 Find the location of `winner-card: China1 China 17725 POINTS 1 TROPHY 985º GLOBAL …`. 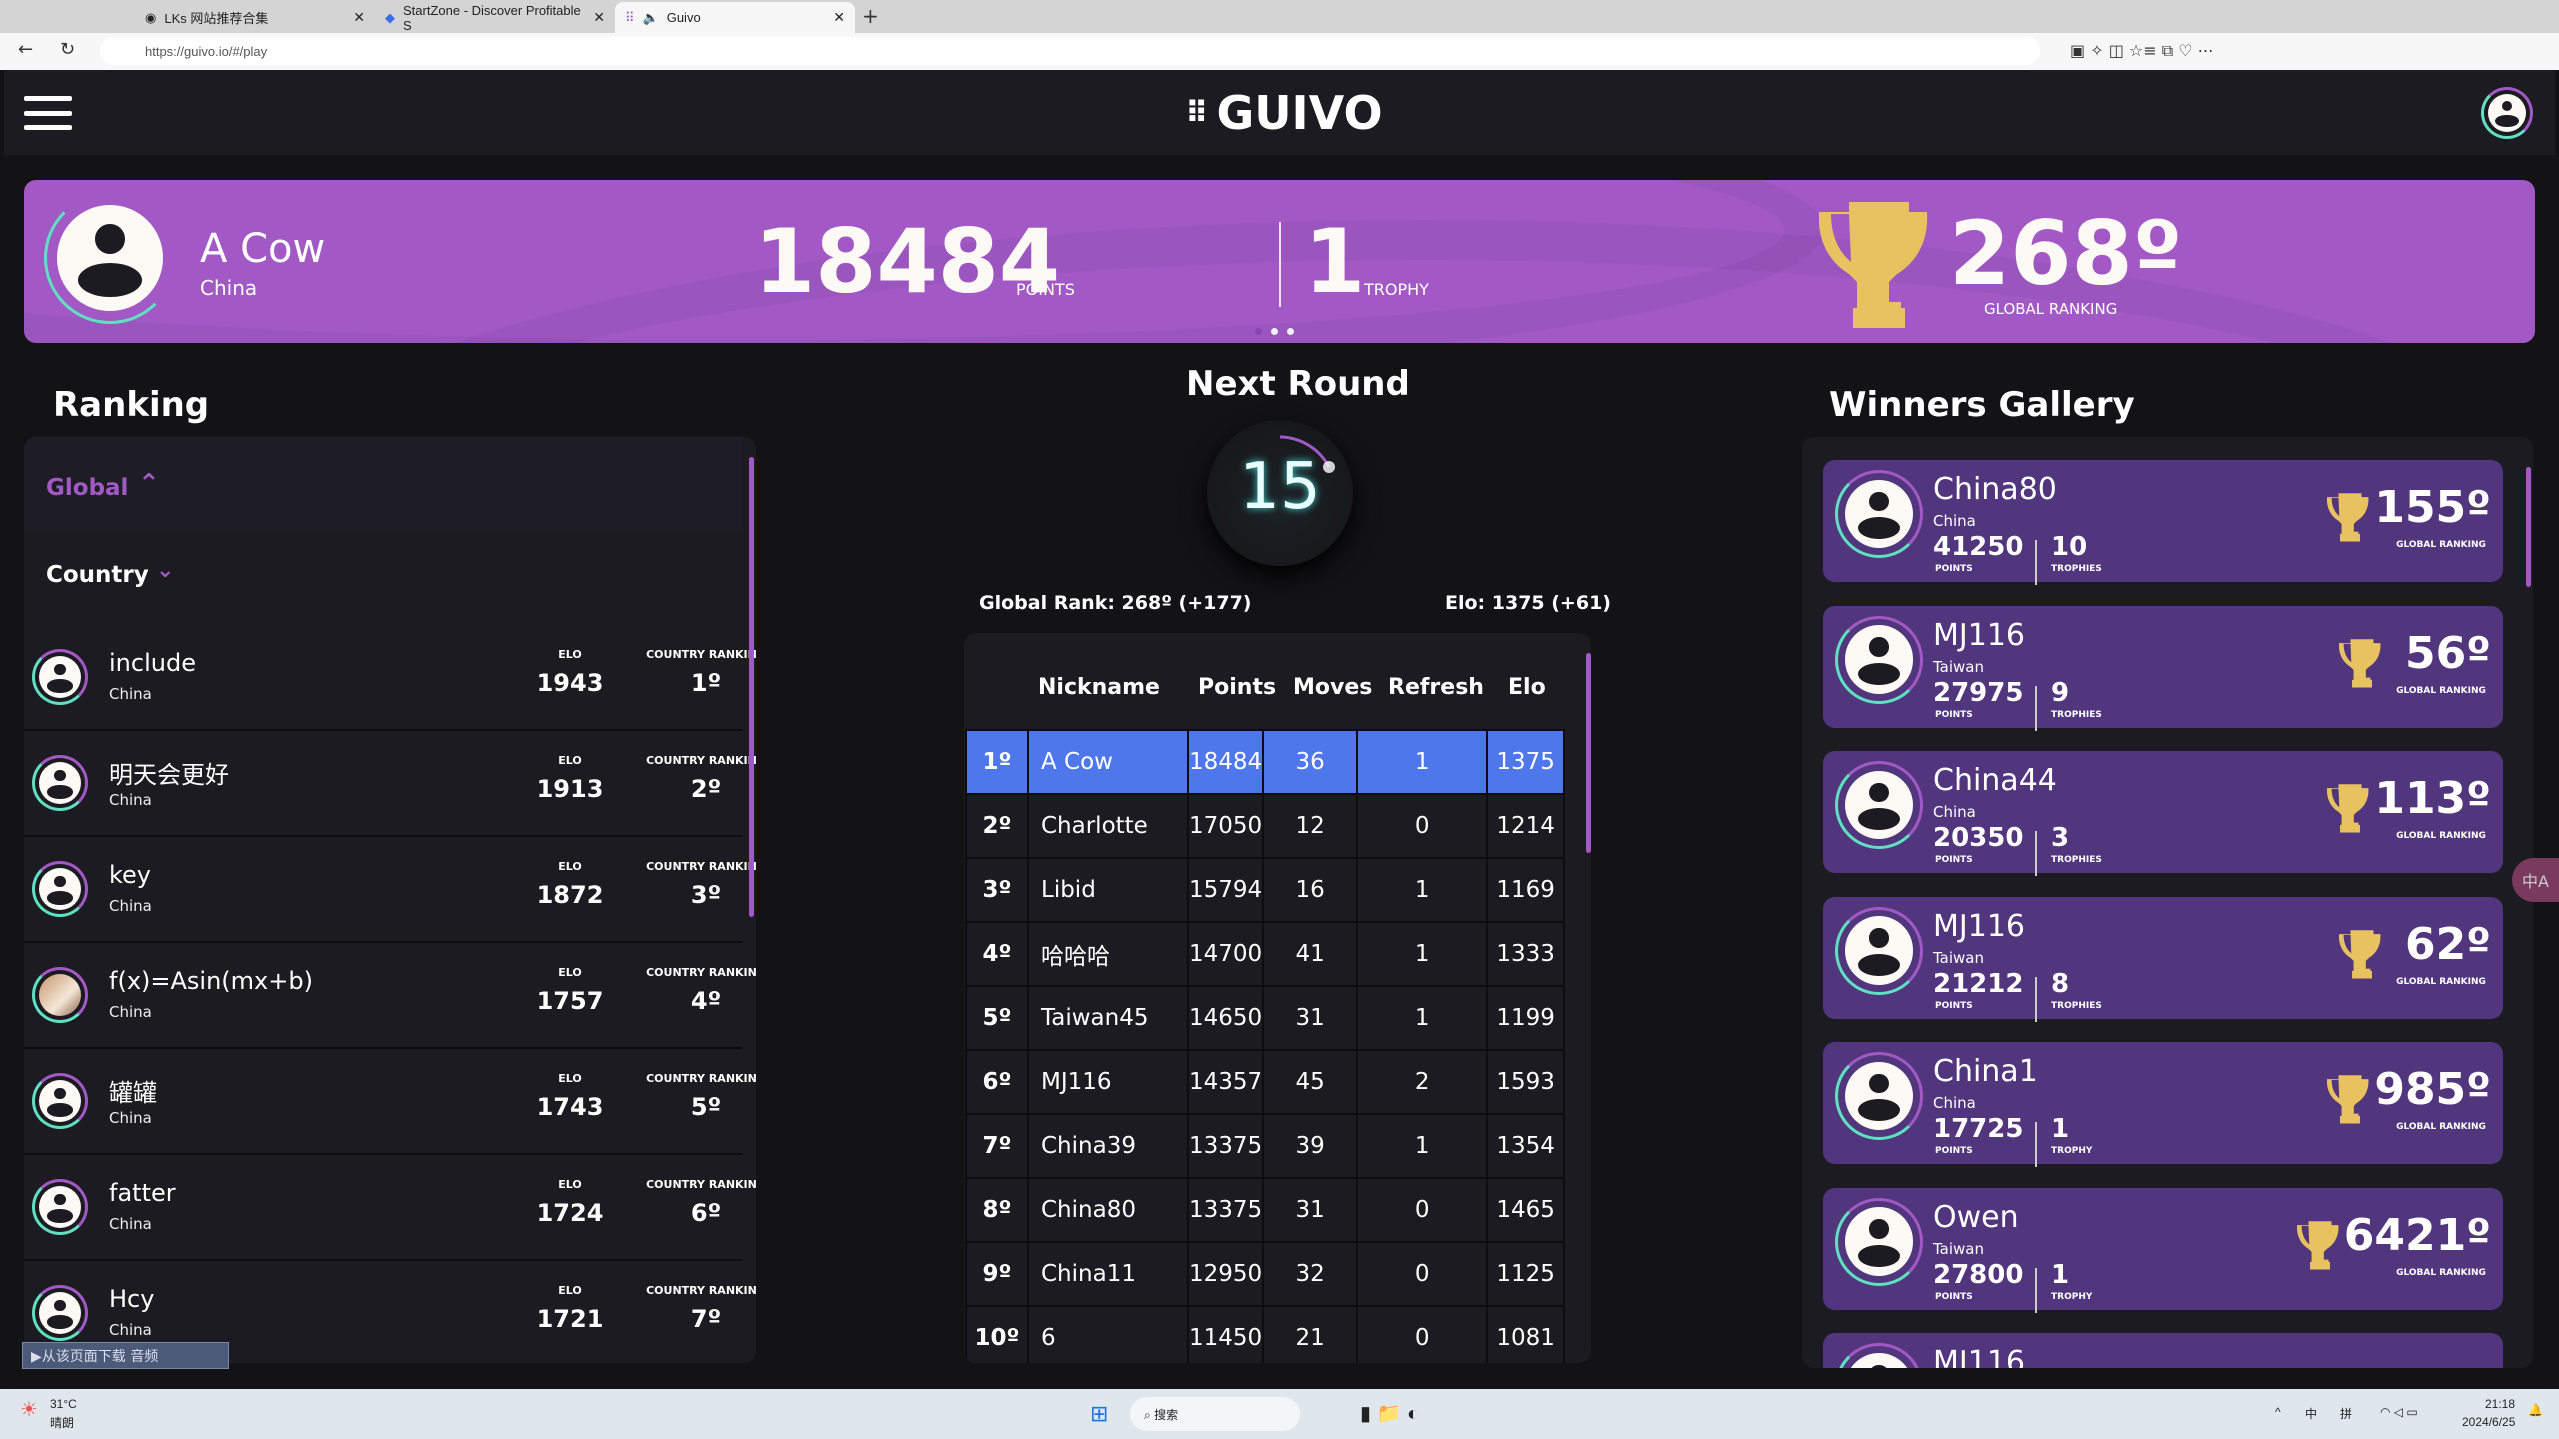

winner-card: China1 China 17725 POINTS 1 TROPHY 985º GLOBAL … is located at coordinates (2163, 1104).